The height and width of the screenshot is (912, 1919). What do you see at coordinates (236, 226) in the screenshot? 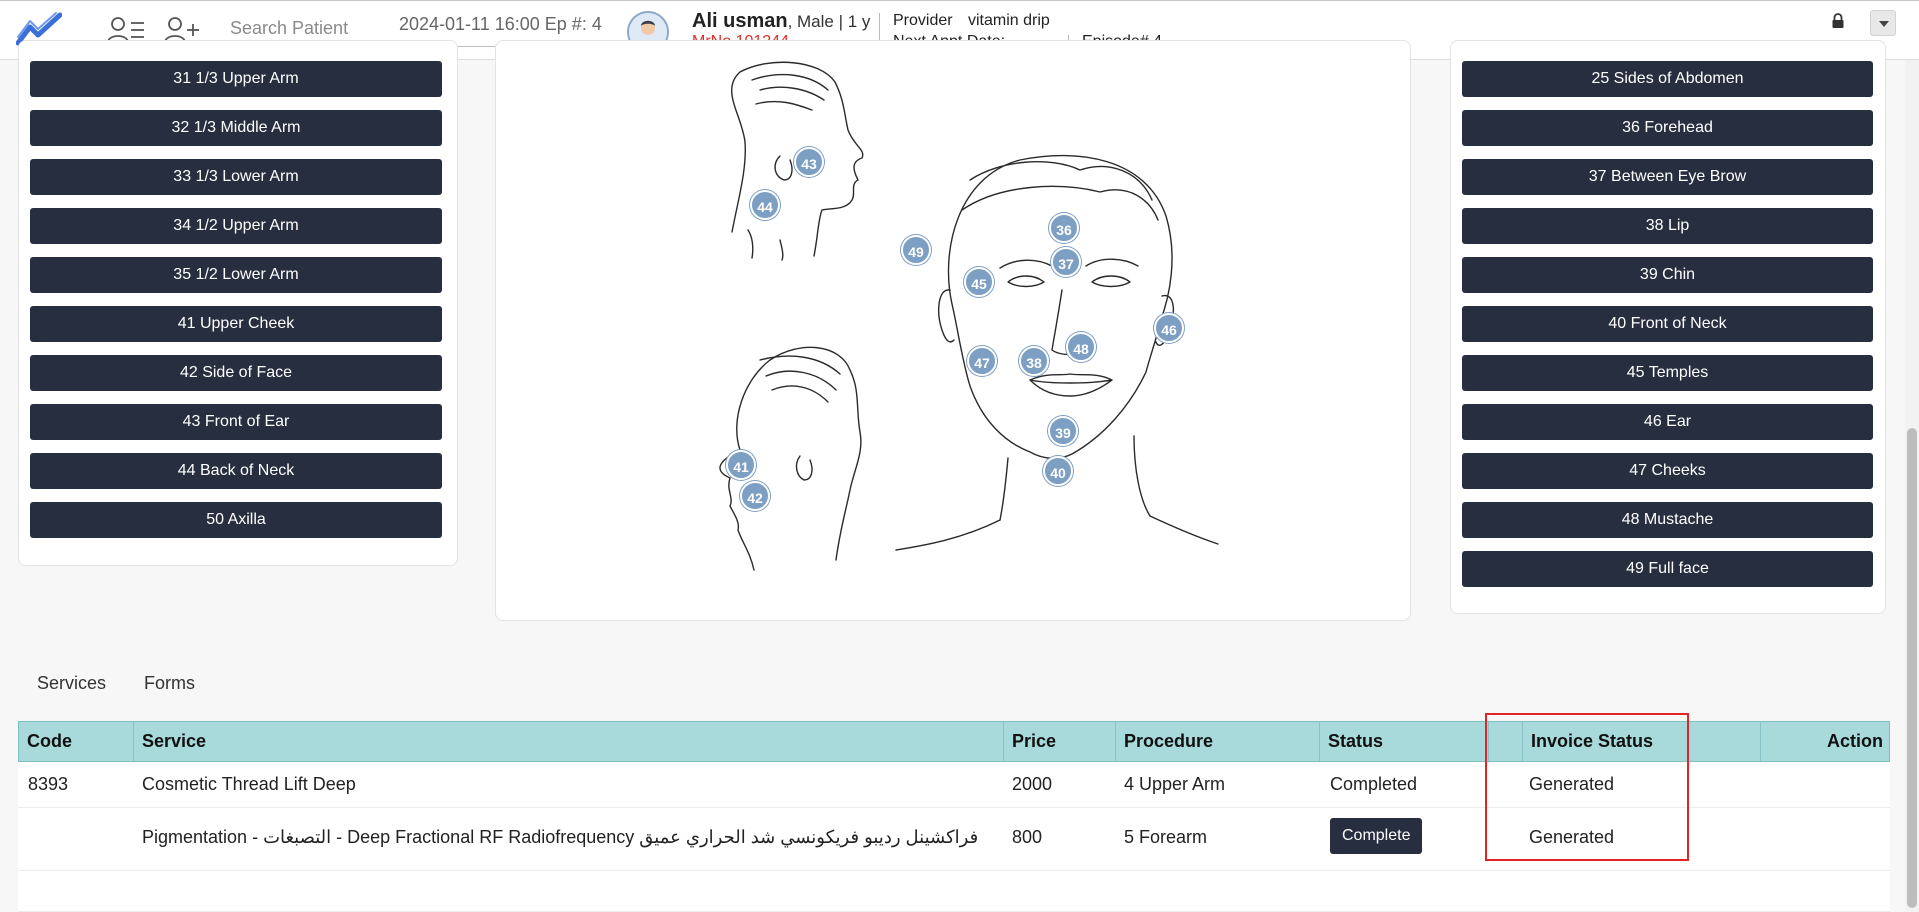
I see `site-button: 34 1/2 Upper Arm` at bounding box center [236, 226].